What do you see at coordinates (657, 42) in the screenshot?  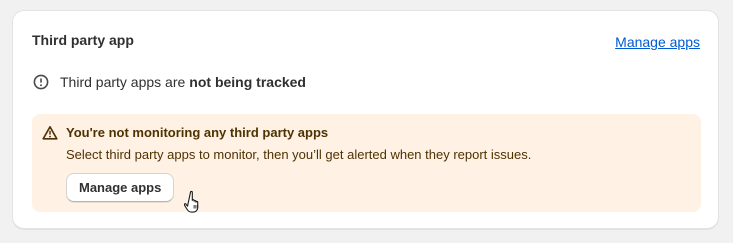 I see `manage-apps-link: Manage apps` at bounding box center [657, 42].